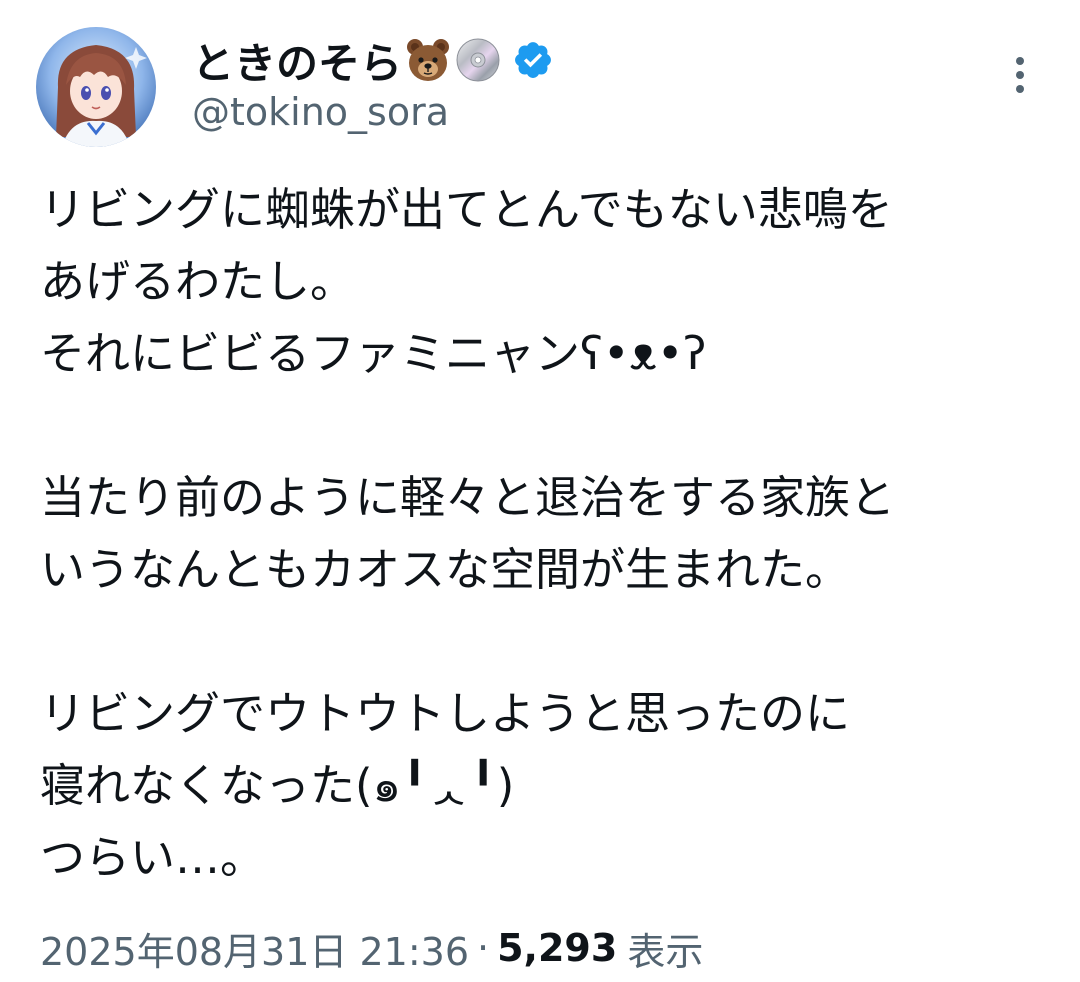 The width and height of the screenshot is (1080, 982). Describe the element at coordinates (153, 857) in the screenshot. I see `tweet-text-line: つらい…。` at that location.